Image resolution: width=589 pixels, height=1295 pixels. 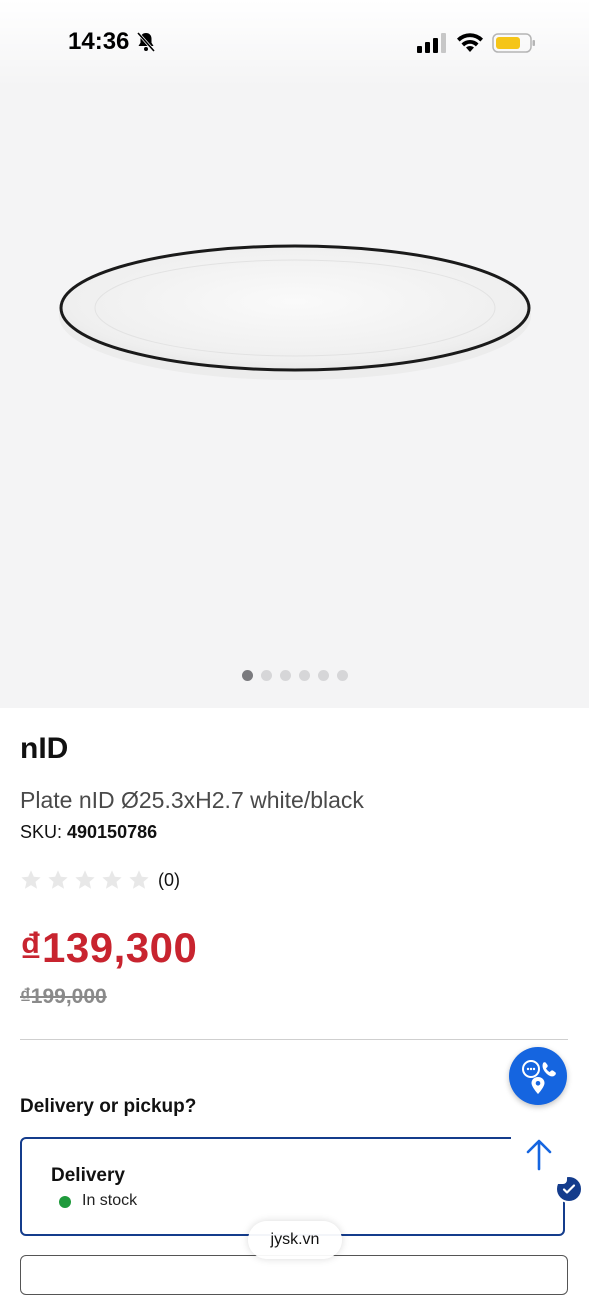 What do you see at coordinates (470, 42) in the screenshot?
I see `wifi-icon` at bounding box center [470, 42].